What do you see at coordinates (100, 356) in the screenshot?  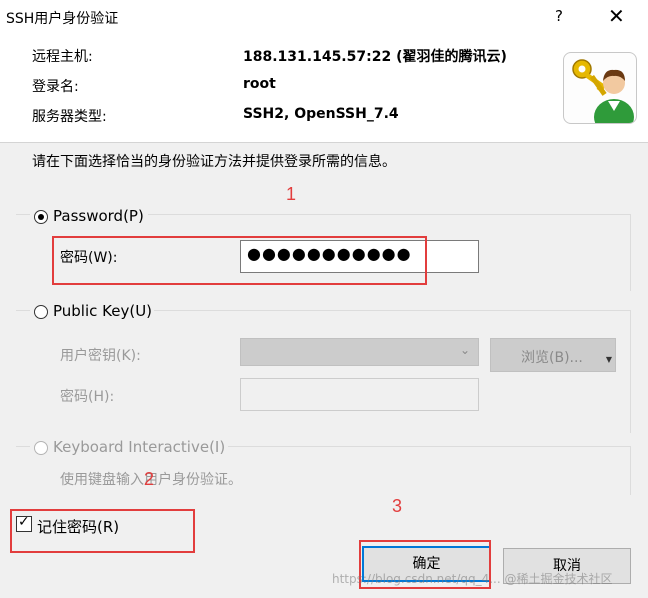 I see `userkey-label: 用户密钥(K):` at bounding box center [100, 356].